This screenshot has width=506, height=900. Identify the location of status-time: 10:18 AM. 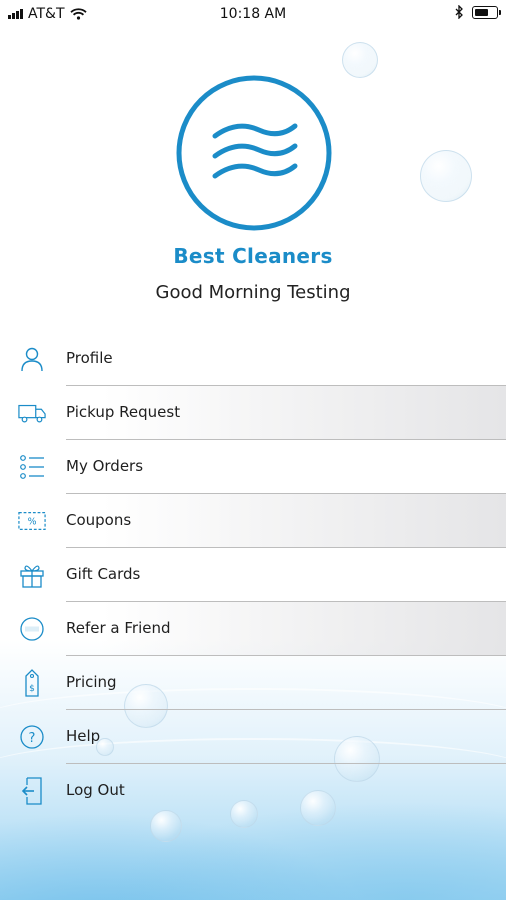
(253, 14).